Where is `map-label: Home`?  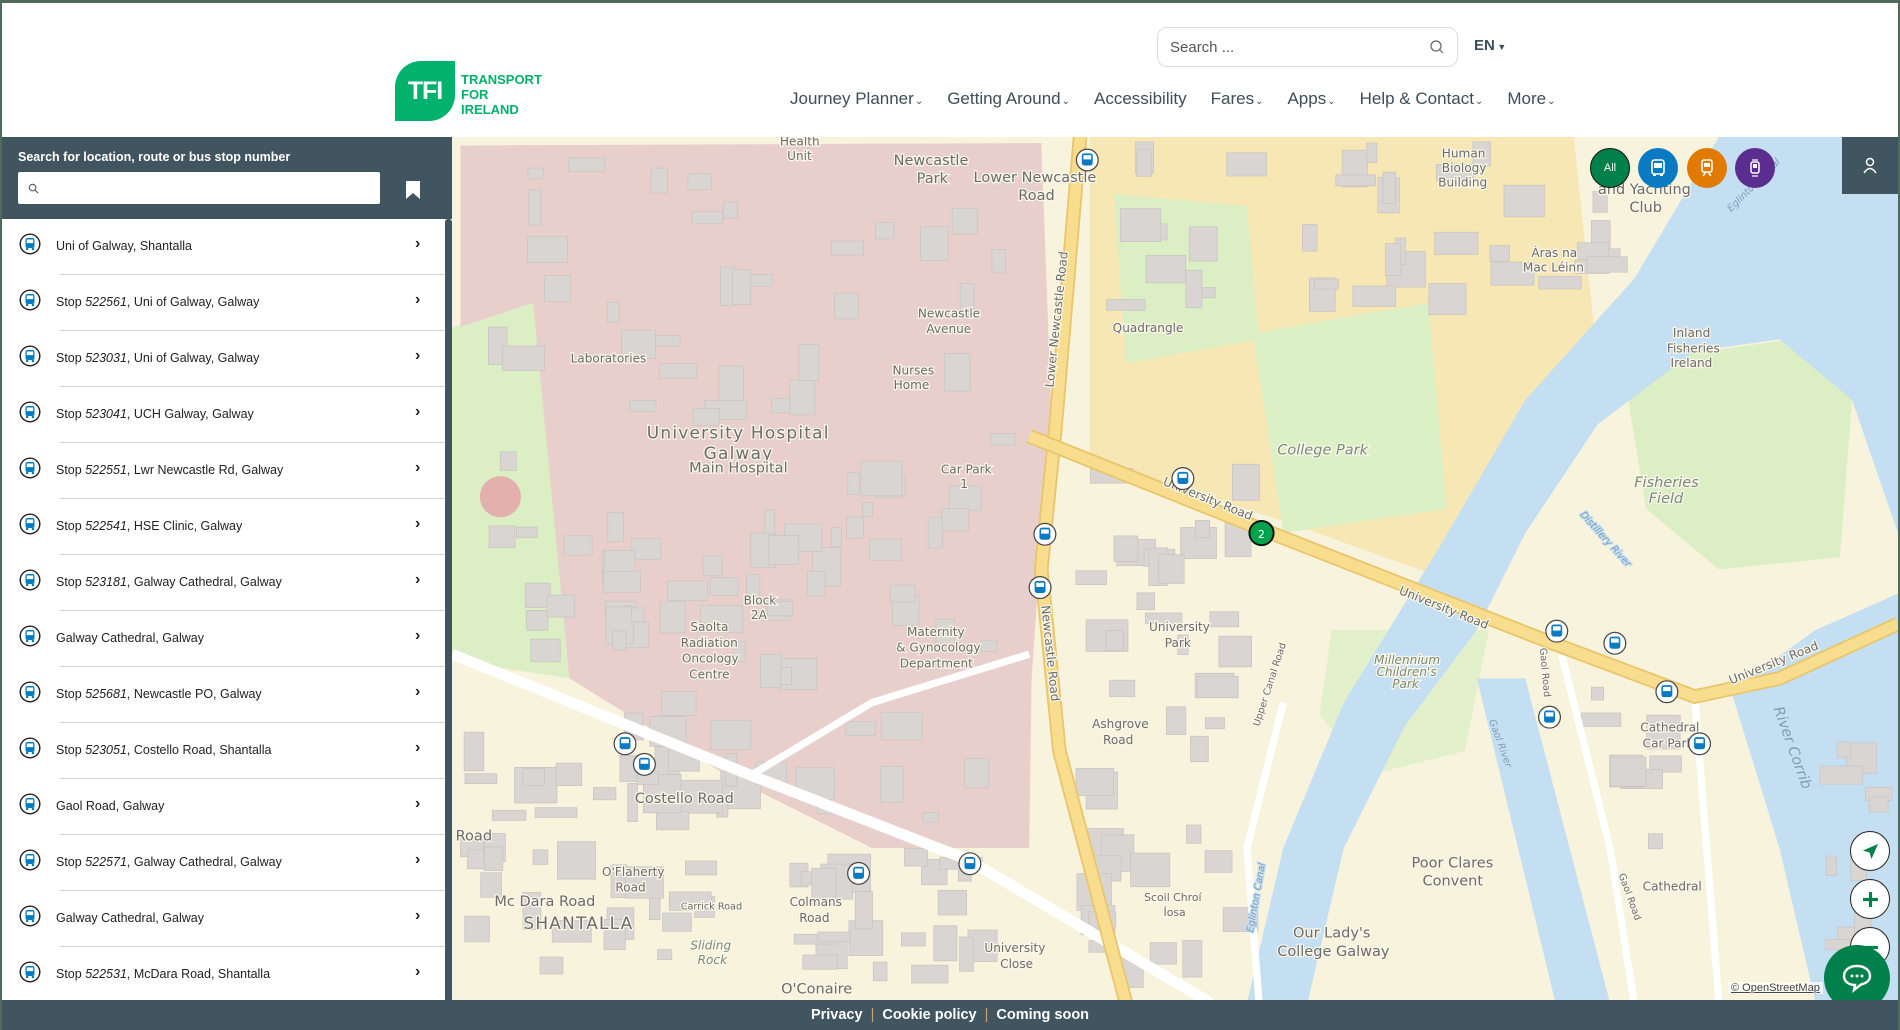
map-label: Home is located at coordinates (912, 385).